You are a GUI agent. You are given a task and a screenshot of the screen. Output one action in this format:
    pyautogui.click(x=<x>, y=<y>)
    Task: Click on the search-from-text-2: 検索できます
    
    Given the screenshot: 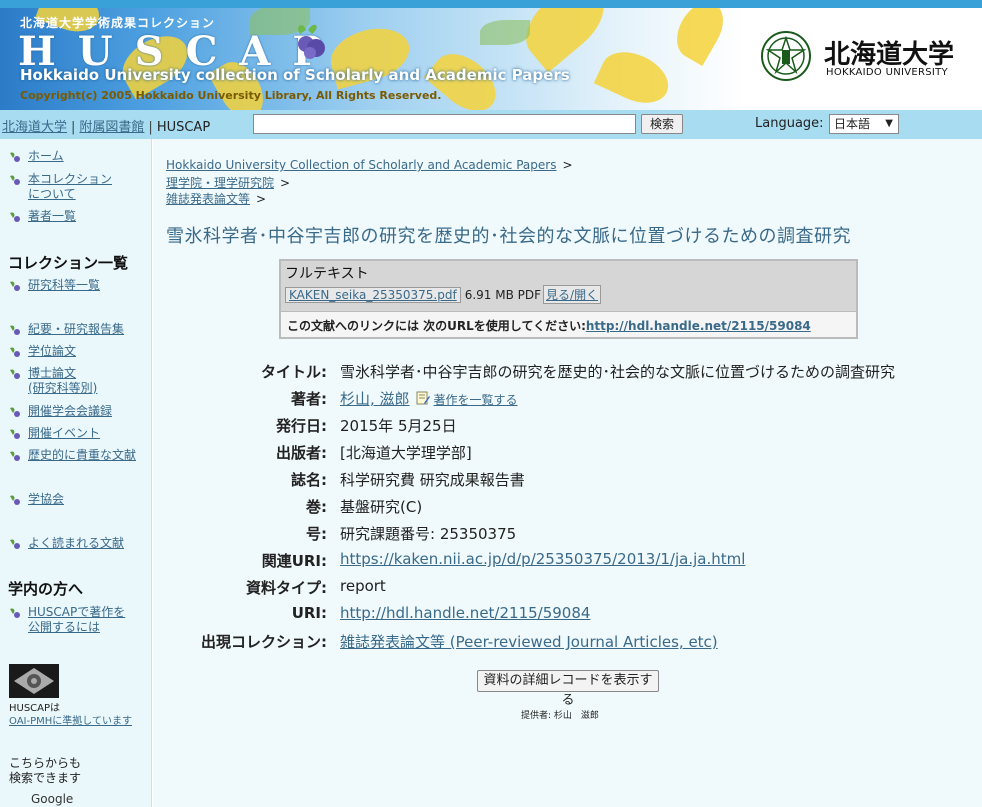 What is the action you would take?
    pyautogui.click(x=45, y=778)
    